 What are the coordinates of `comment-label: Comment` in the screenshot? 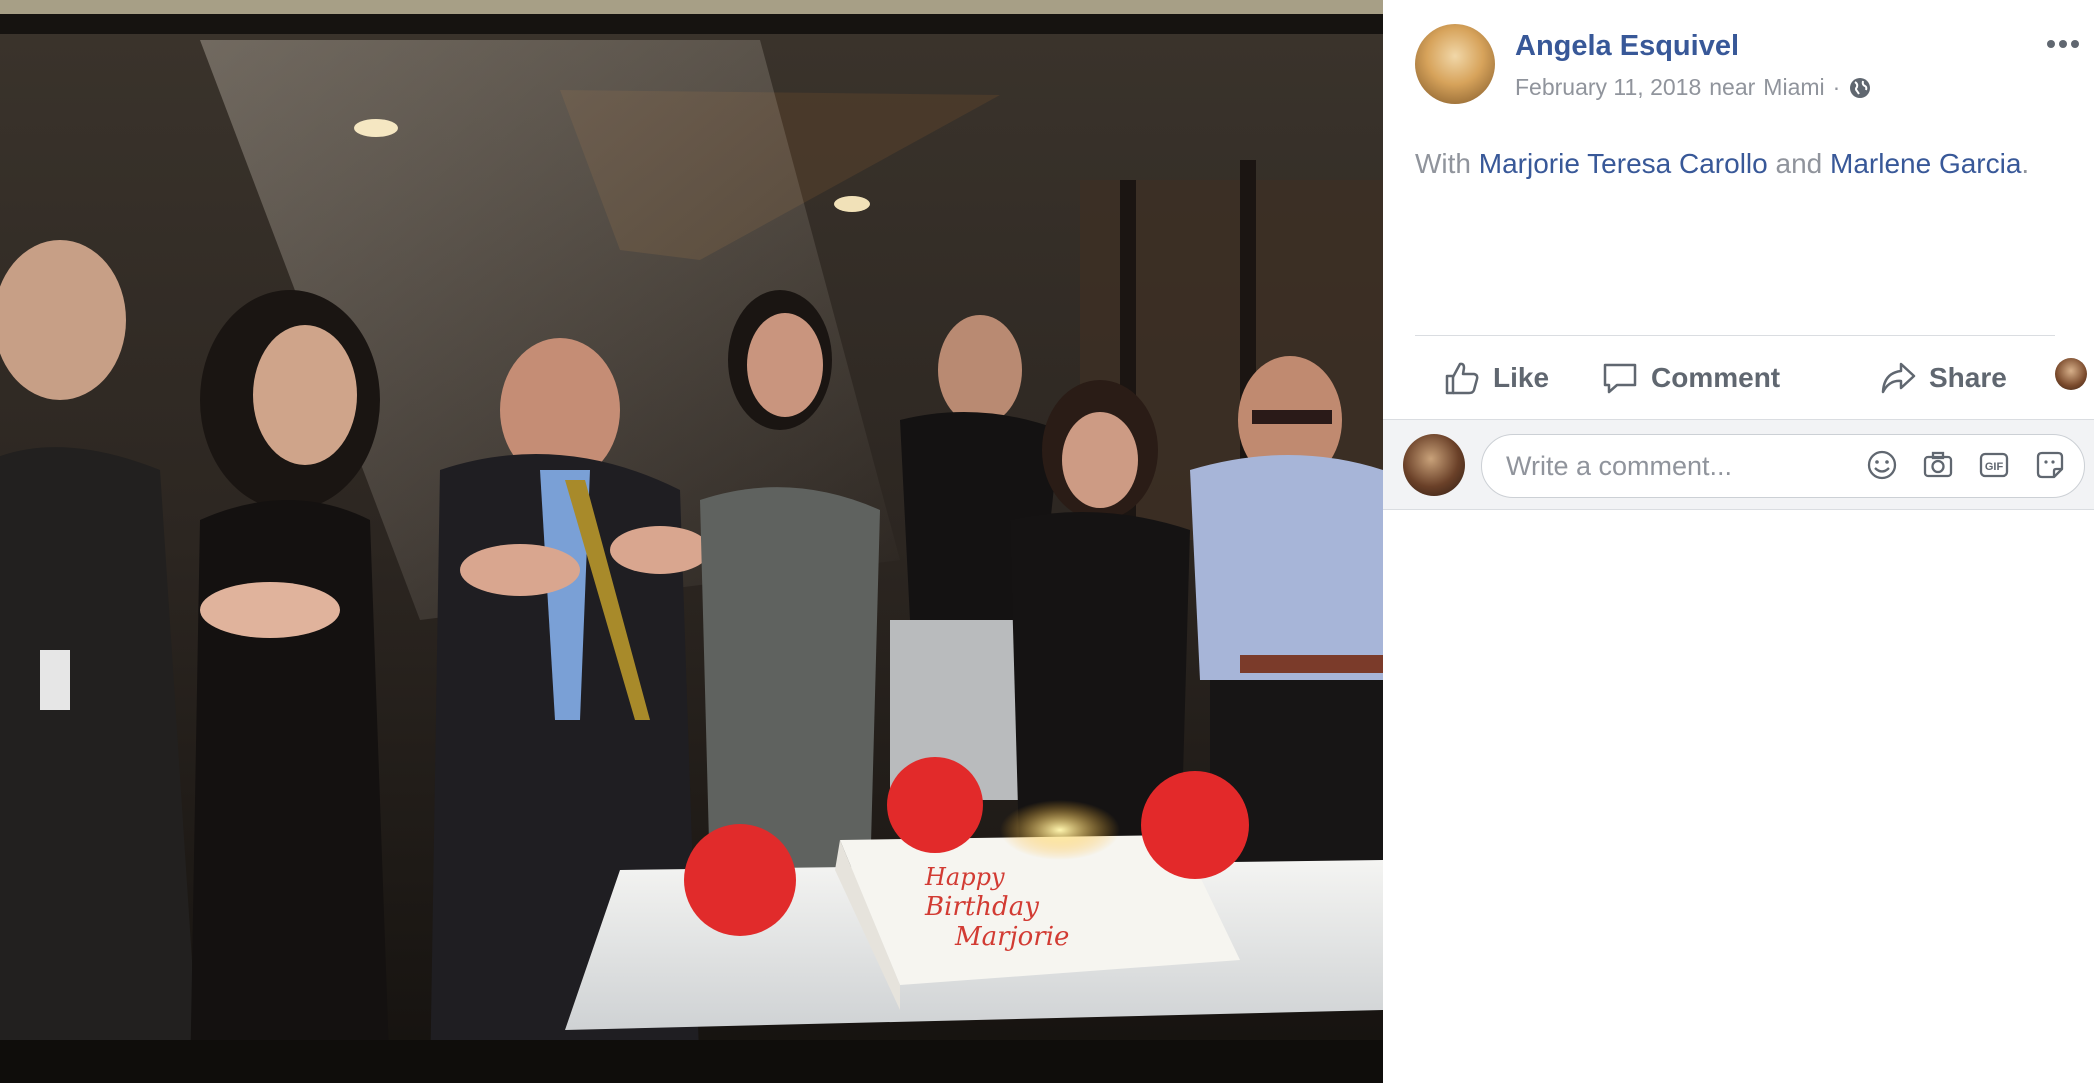 It's located at (1716, 377).